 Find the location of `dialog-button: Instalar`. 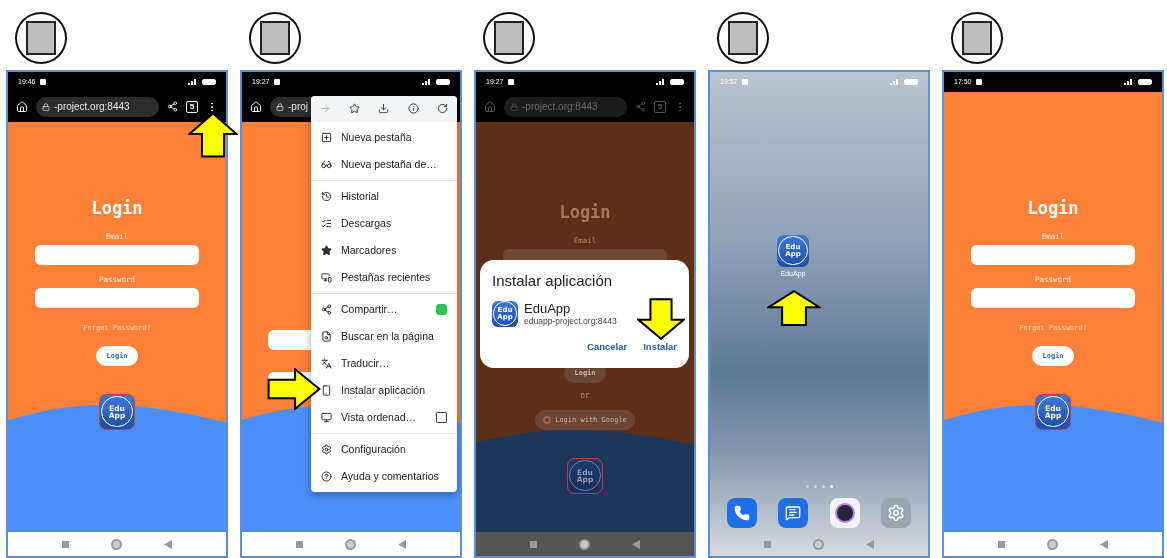

dialog-button: Instalar is located at coordinates (660, 346).